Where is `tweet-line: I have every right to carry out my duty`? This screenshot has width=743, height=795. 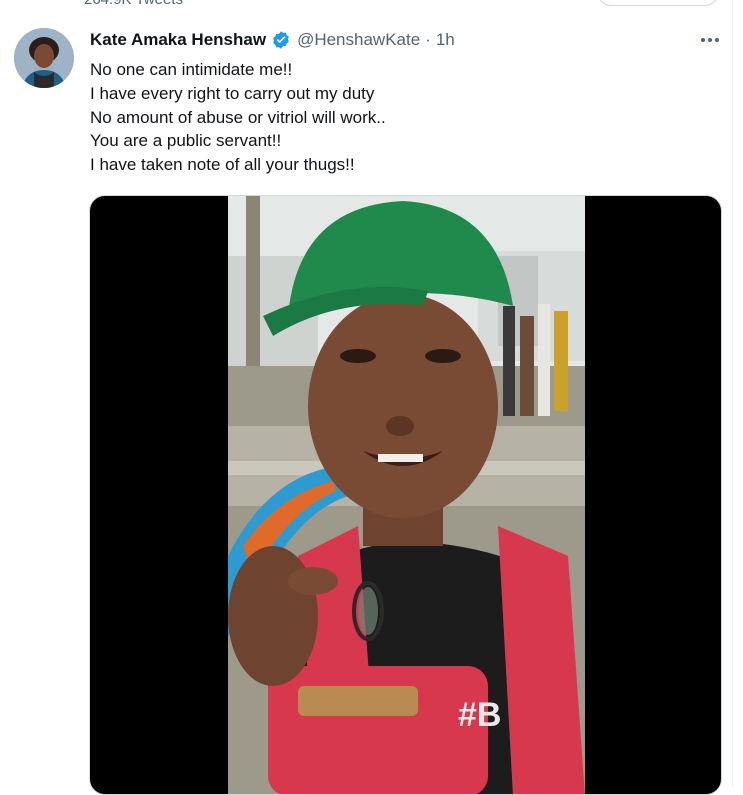
tweet-line: I have every right to carry out my duty is located at coordinates (232, 93).